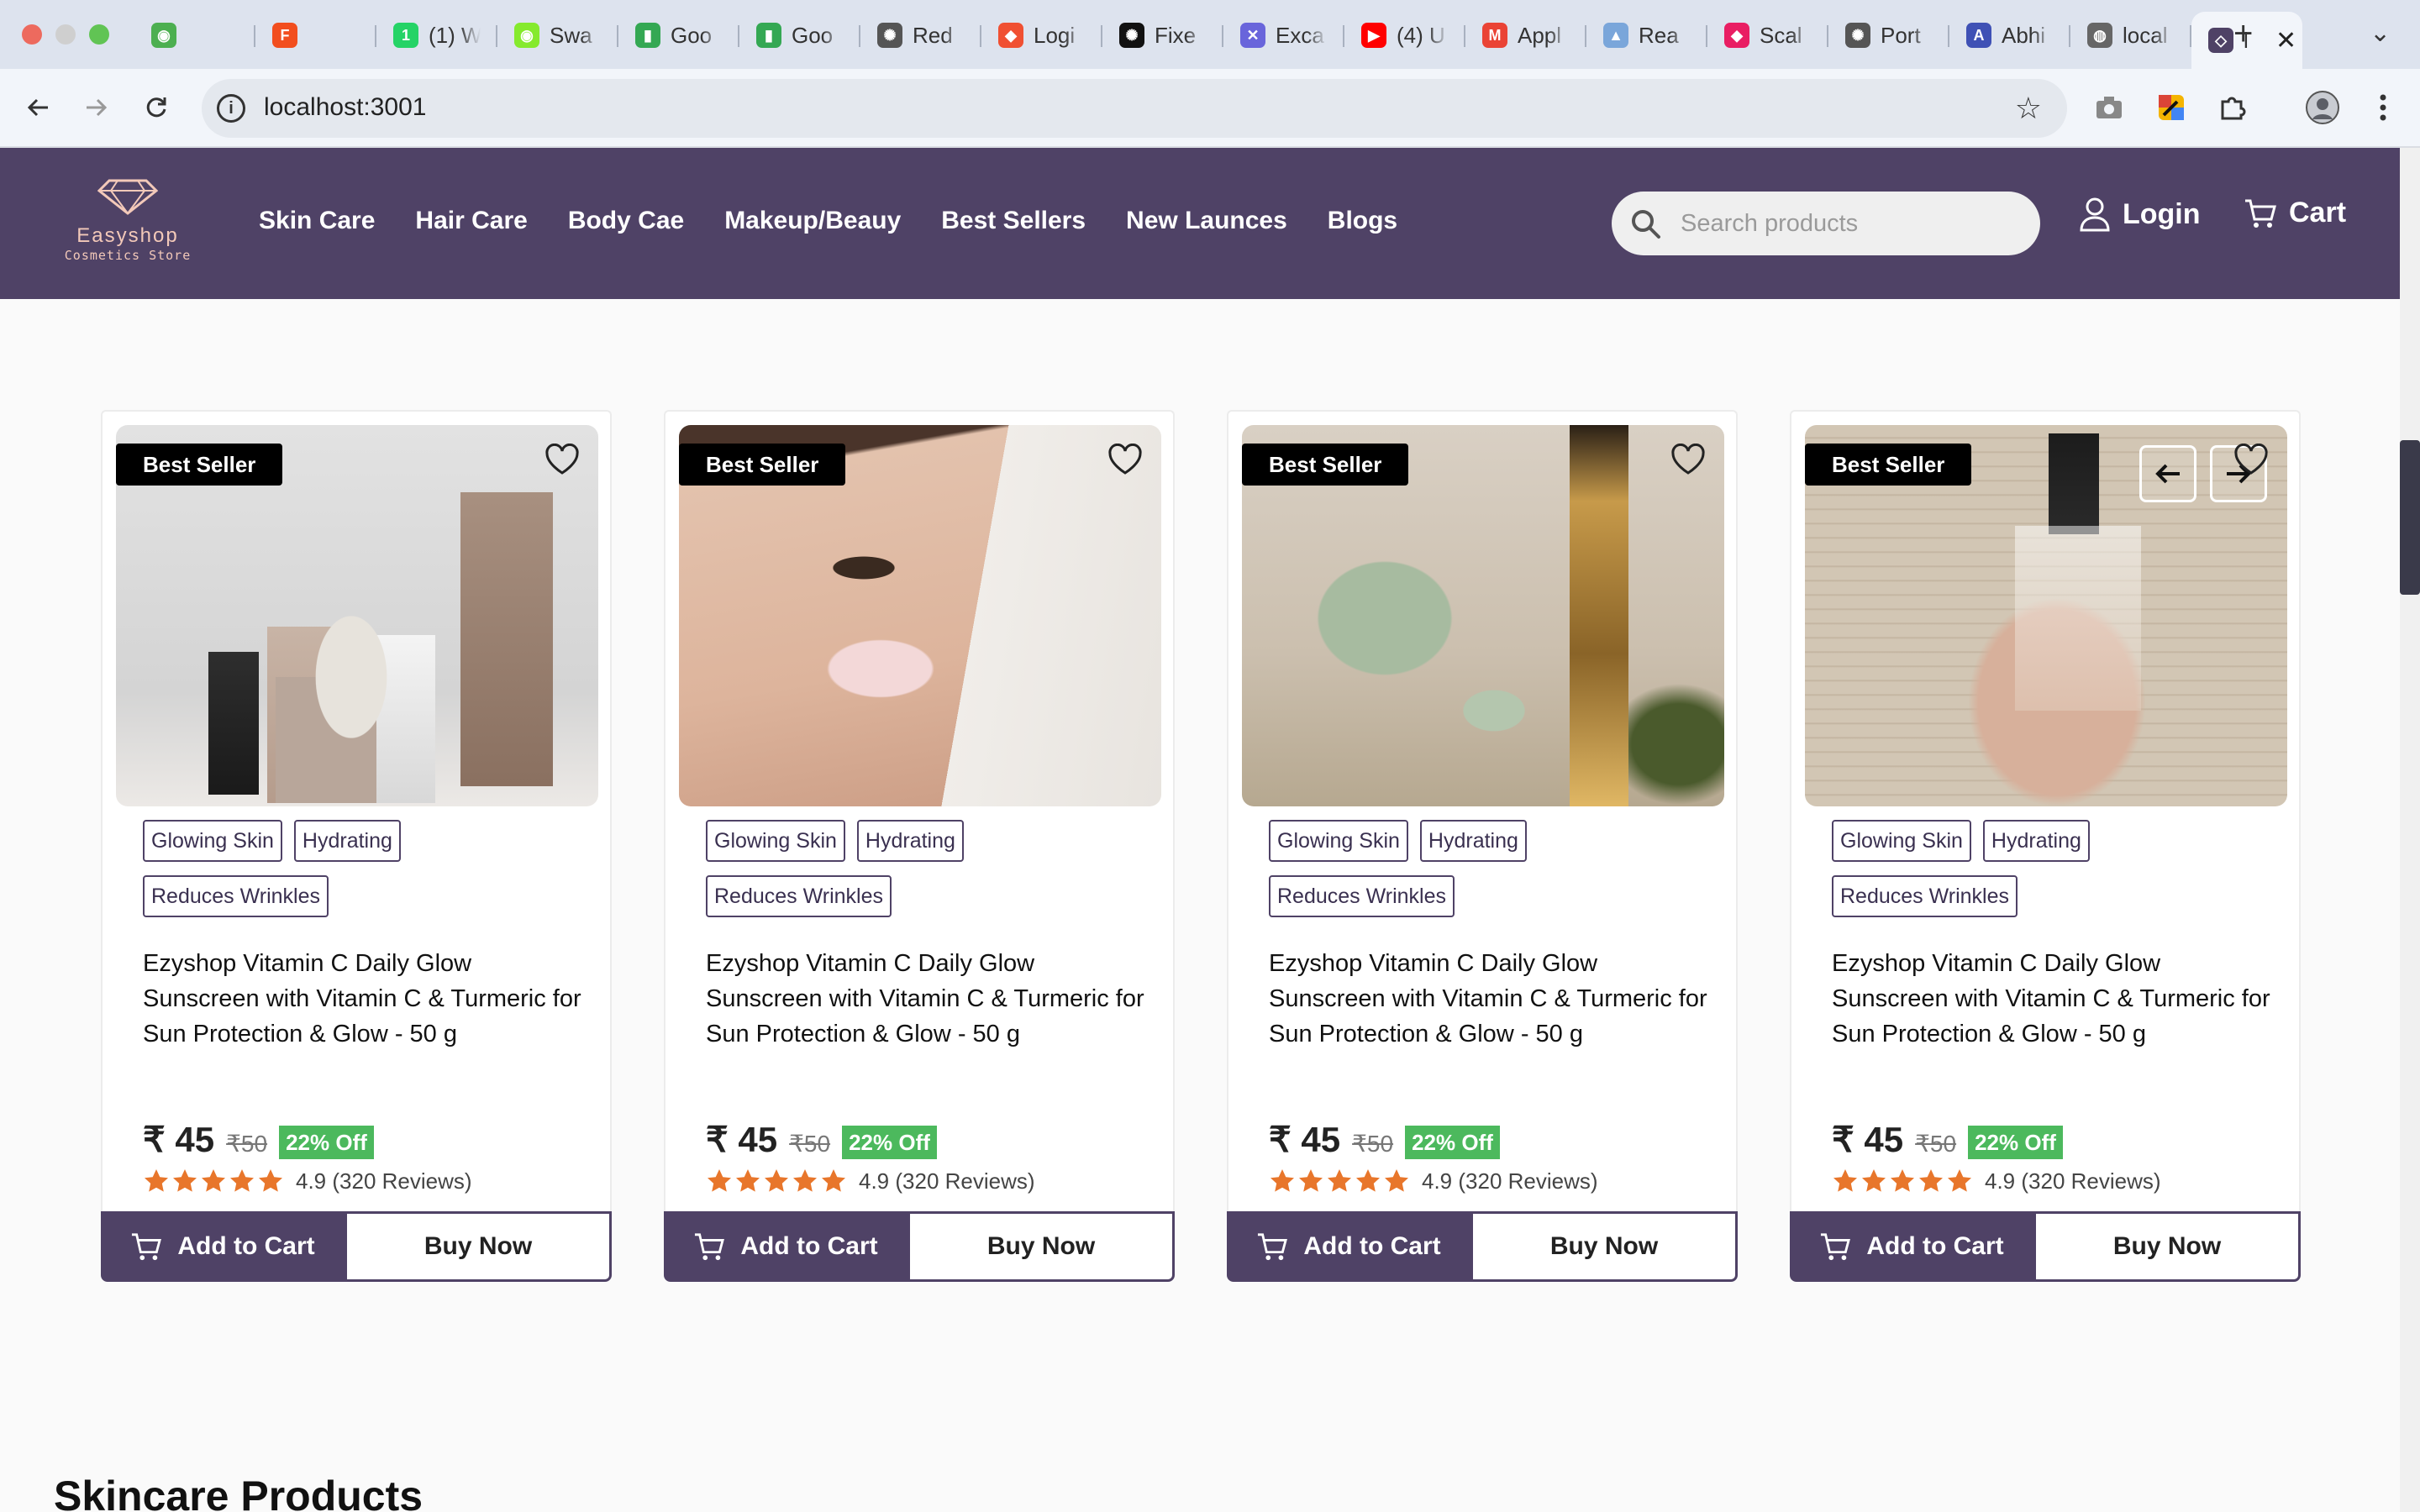  Describe the element at coordinates (2109, 107) in the screenshot. I see `screenshot-camera-icon` at that location.